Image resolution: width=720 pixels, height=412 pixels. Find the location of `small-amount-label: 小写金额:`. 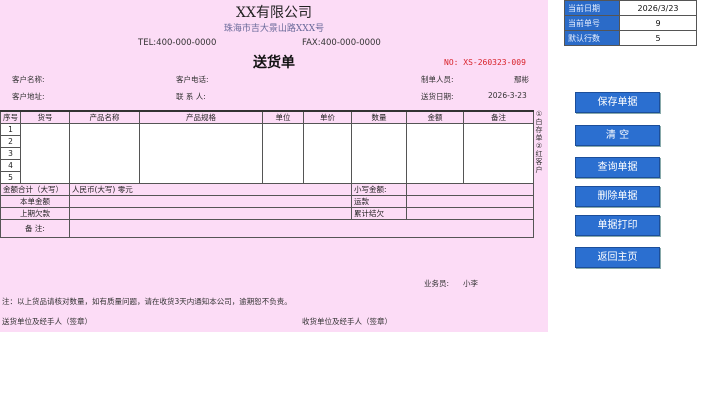

small-amount-label: 小写金额: is located at coordinates (379, 189).